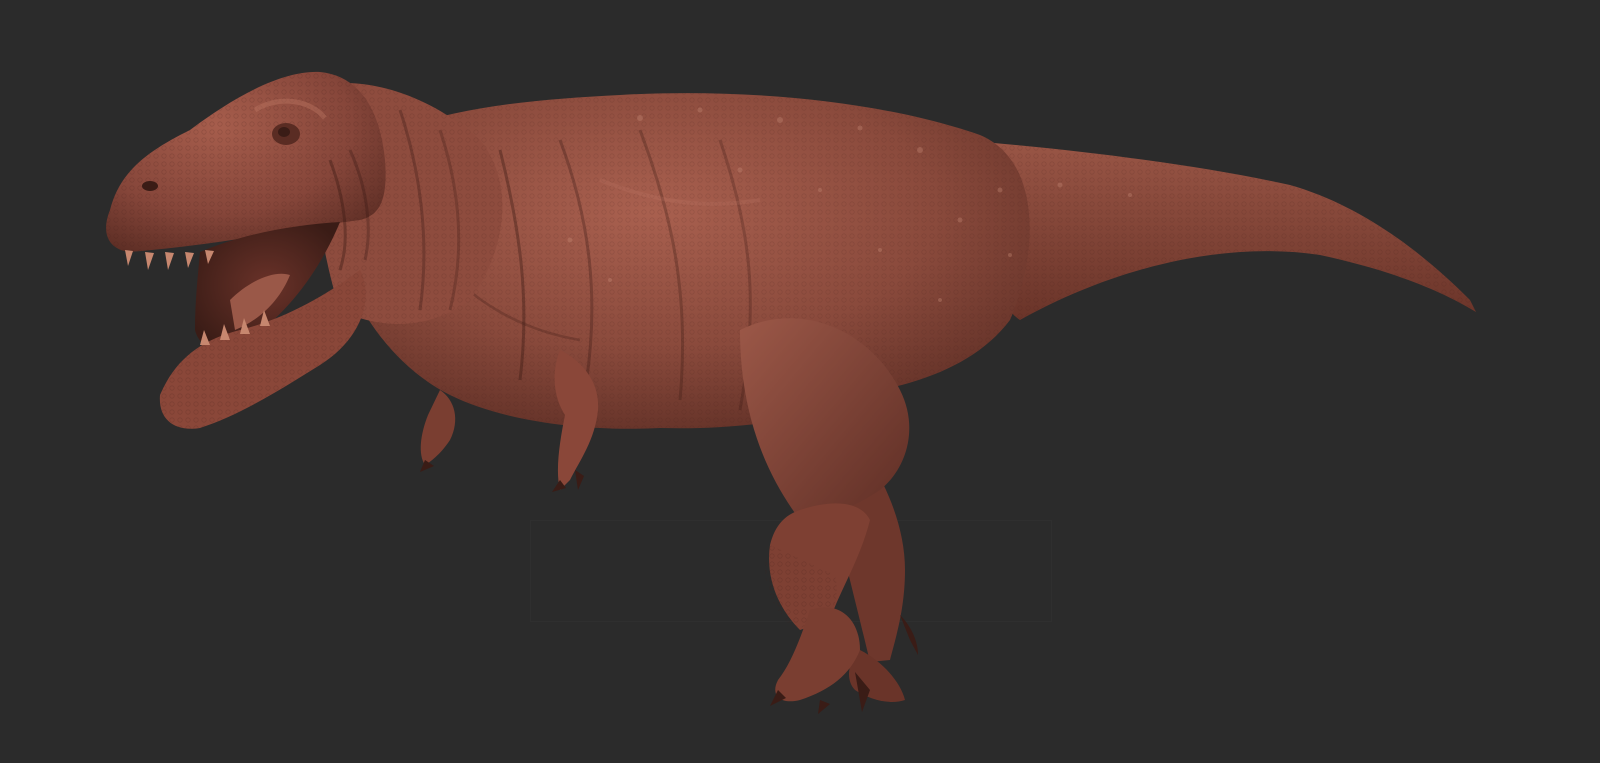 Image resolution: width=1600 pixels, height=763 pixels. I want to click on tail, so click(1218, 230).